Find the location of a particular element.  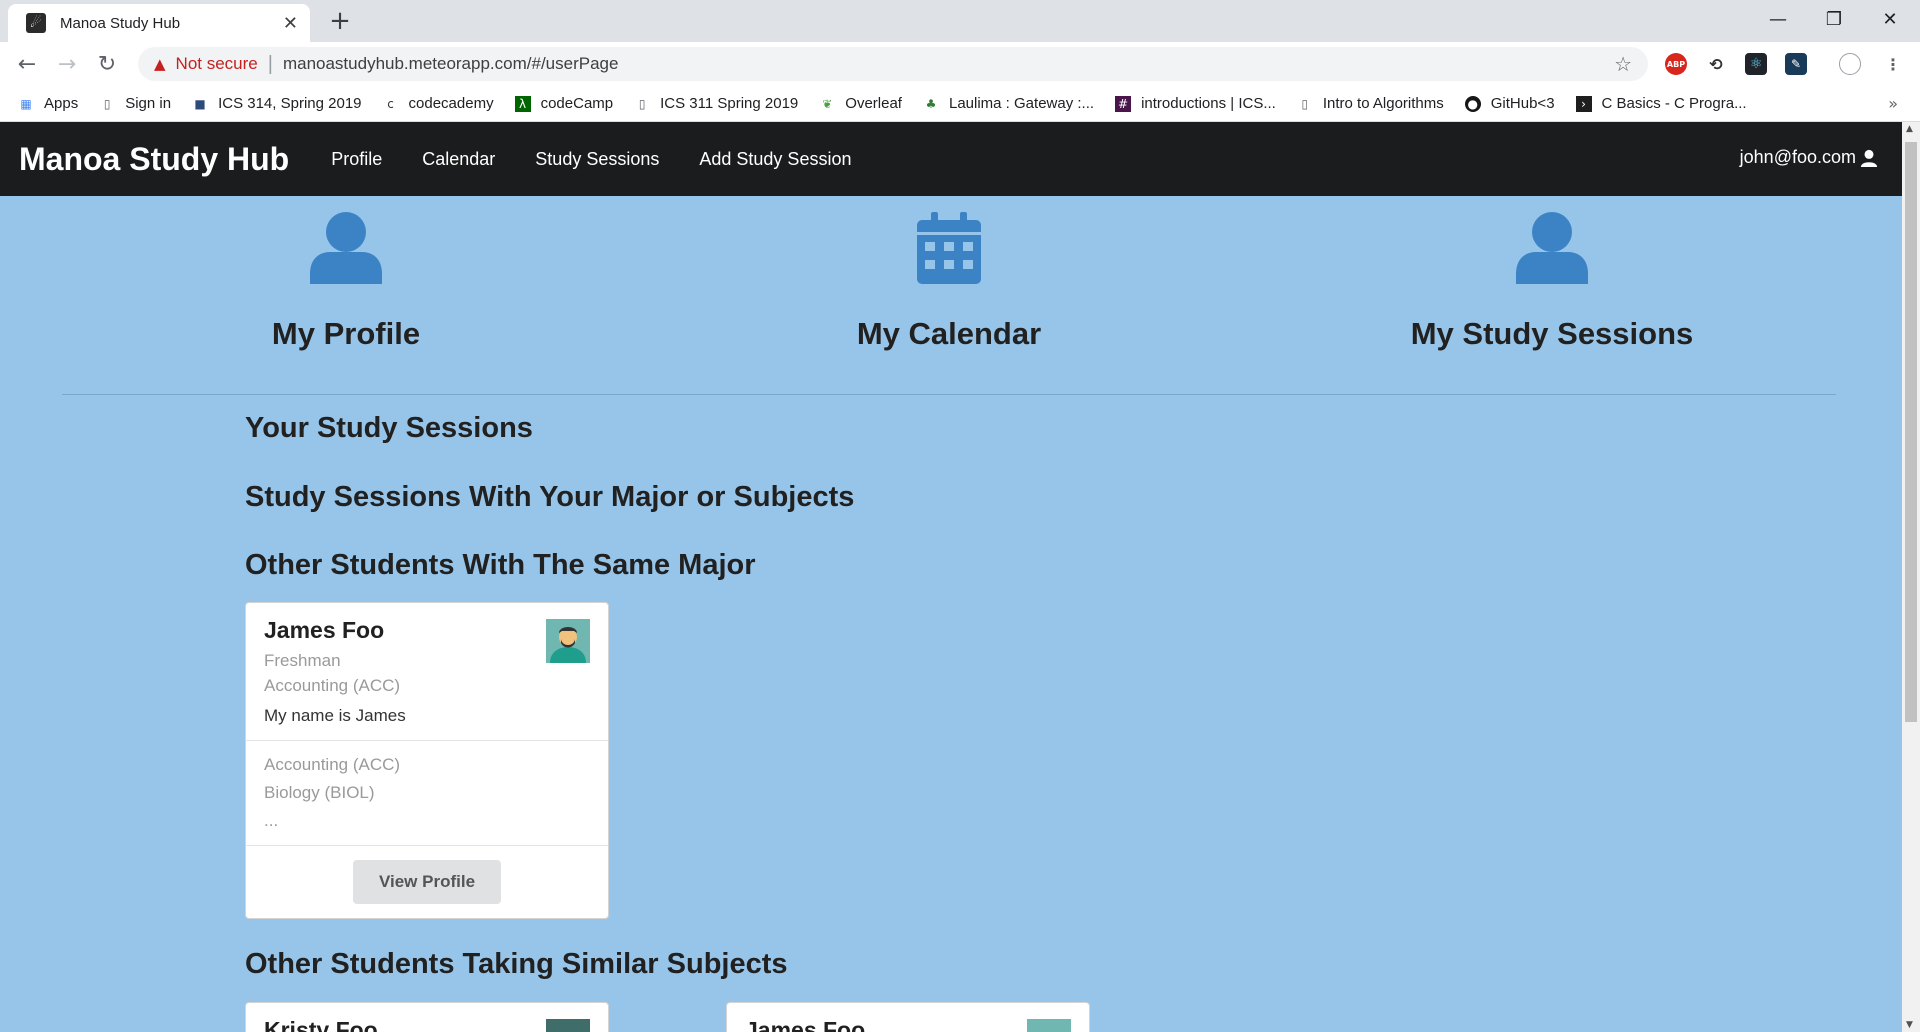

laulima-icon: ♣ is located at coordinates (931, 103).